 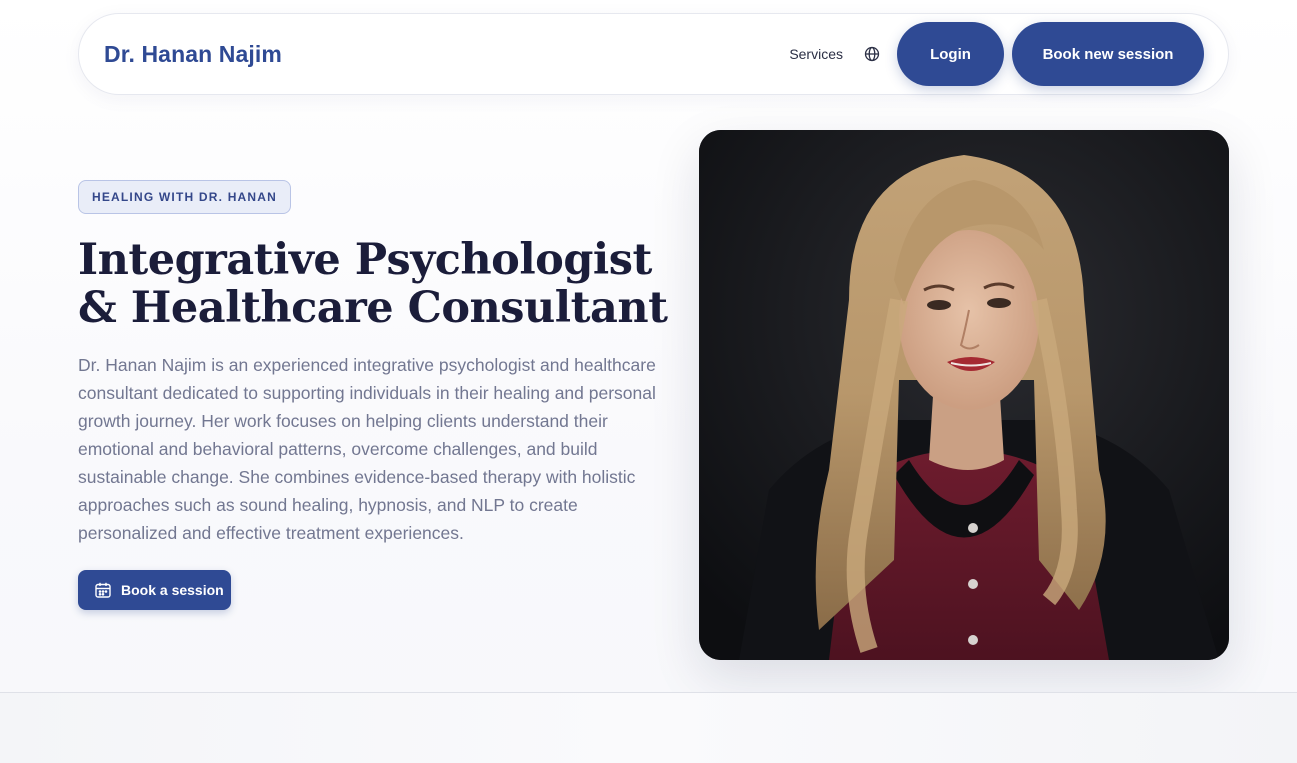 What do you see at coordinates (184, 197) in the screenshot?
I see `hero-badge: HEALING WITH DR. HANAN` at bounding box center [184, 197].